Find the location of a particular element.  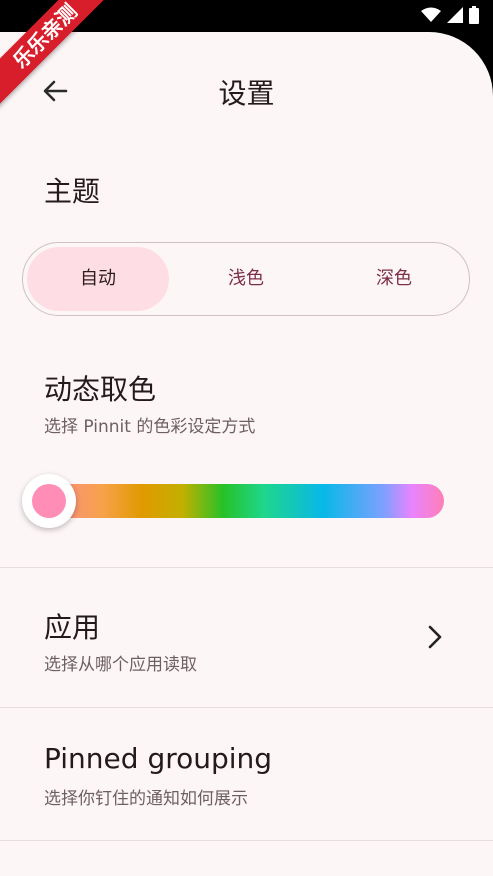

color-slider-thumb is located at coordinates (49, 501).